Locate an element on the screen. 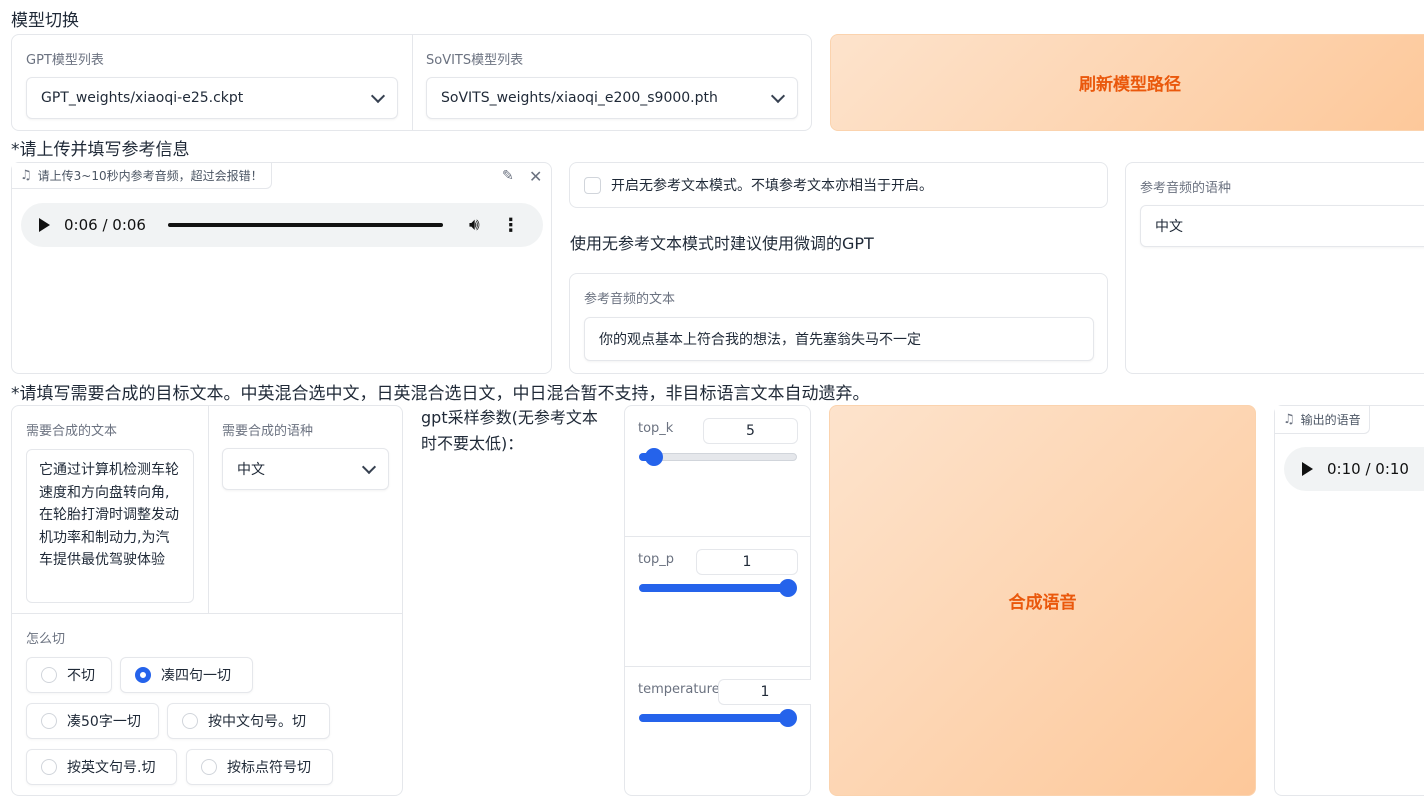 The image size is (1424, 804). top-p-label: top_p is located at coordinates (656, 559).